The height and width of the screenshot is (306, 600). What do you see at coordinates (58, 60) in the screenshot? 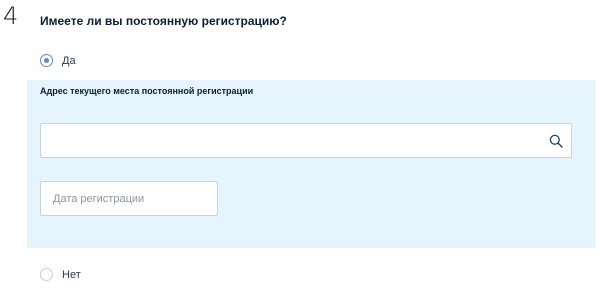
I see `option-yes: Да` at bounding box center [58, 60].